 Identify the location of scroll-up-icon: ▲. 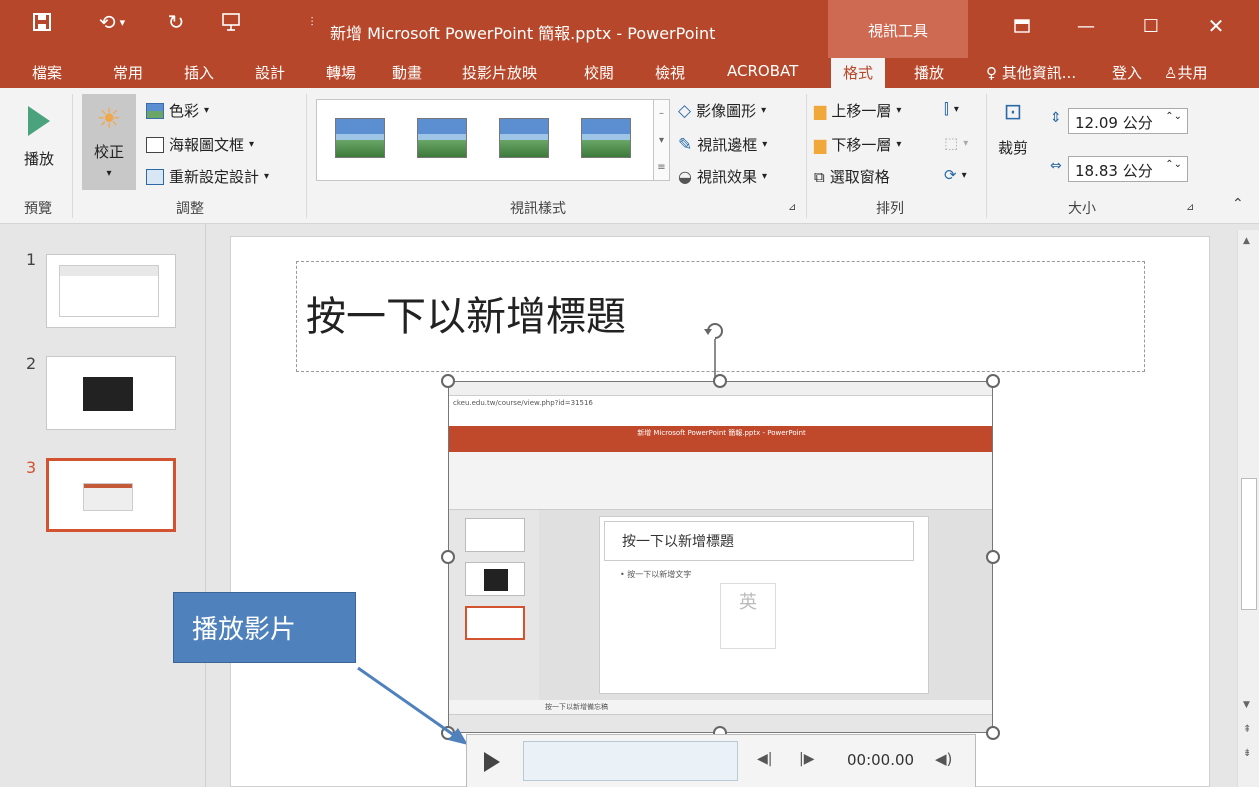
(1246, 241).